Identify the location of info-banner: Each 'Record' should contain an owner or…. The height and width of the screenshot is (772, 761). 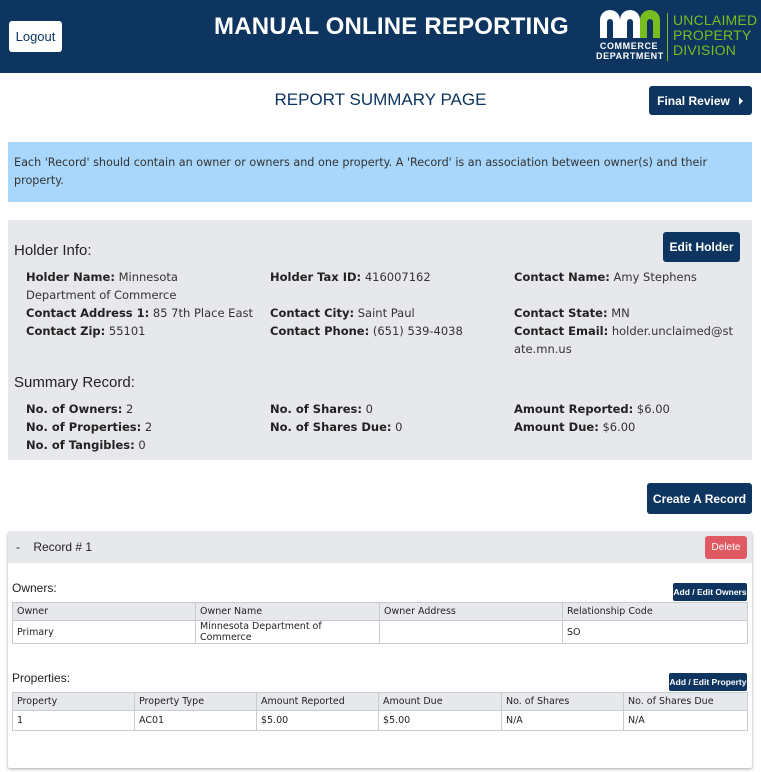
(380, 172).